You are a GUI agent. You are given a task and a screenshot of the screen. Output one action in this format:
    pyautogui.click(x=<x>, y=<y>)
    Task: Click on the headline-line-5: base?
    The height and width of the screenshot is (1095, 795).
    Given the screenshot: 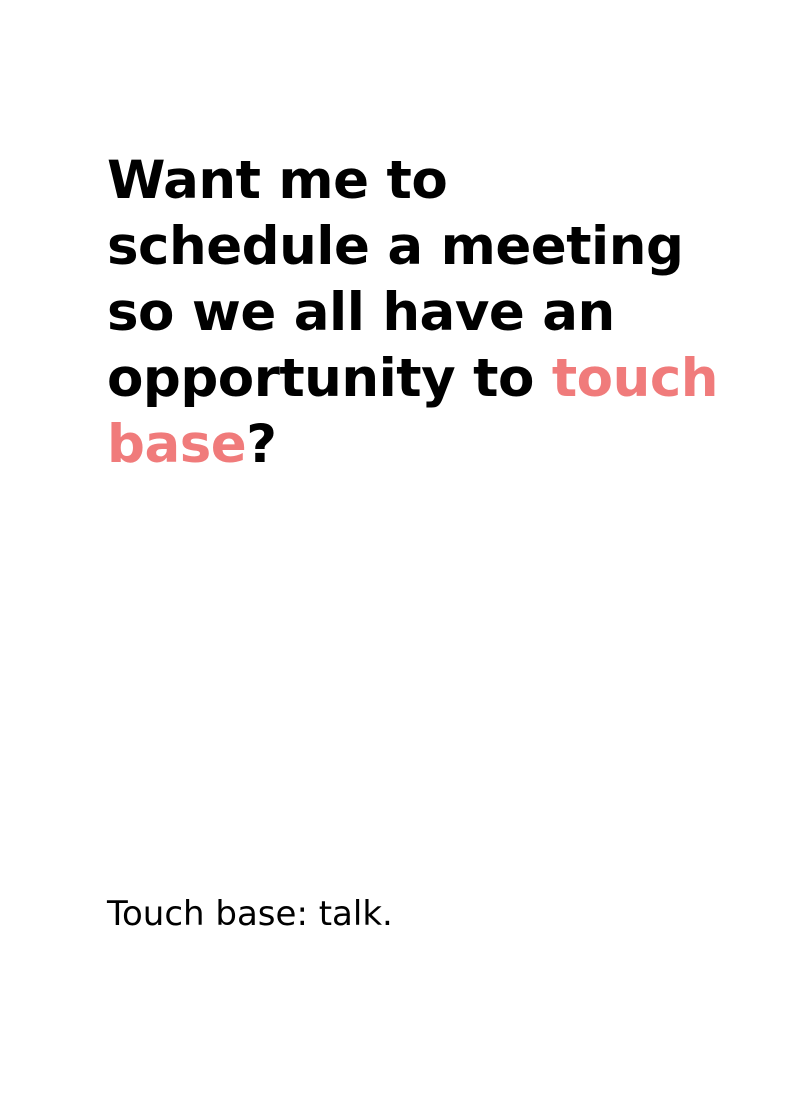 What is the action you would take?
    pyautogui.click(x=427, y=445)
    